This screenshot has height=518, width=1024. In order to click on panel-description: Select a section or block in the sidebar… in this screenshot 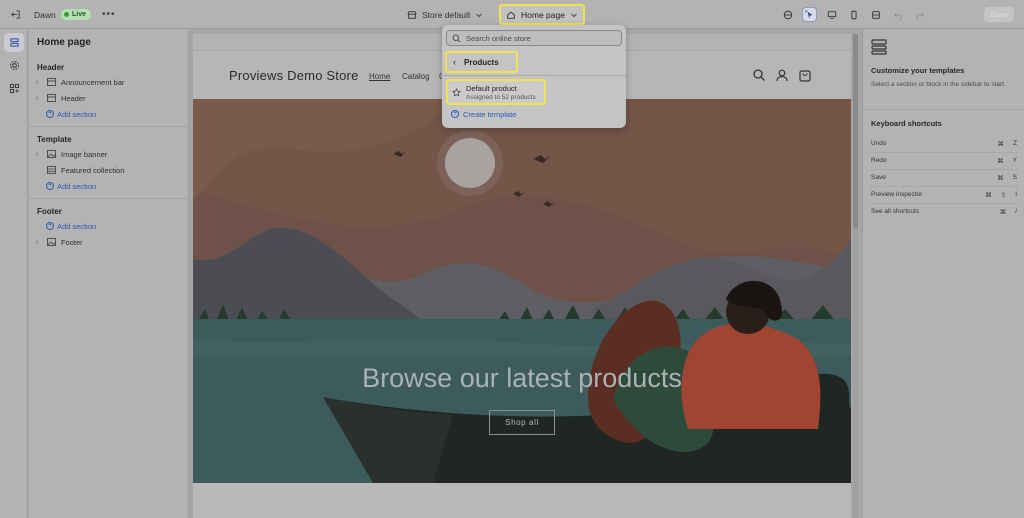, I will do `click(938, 84)`.